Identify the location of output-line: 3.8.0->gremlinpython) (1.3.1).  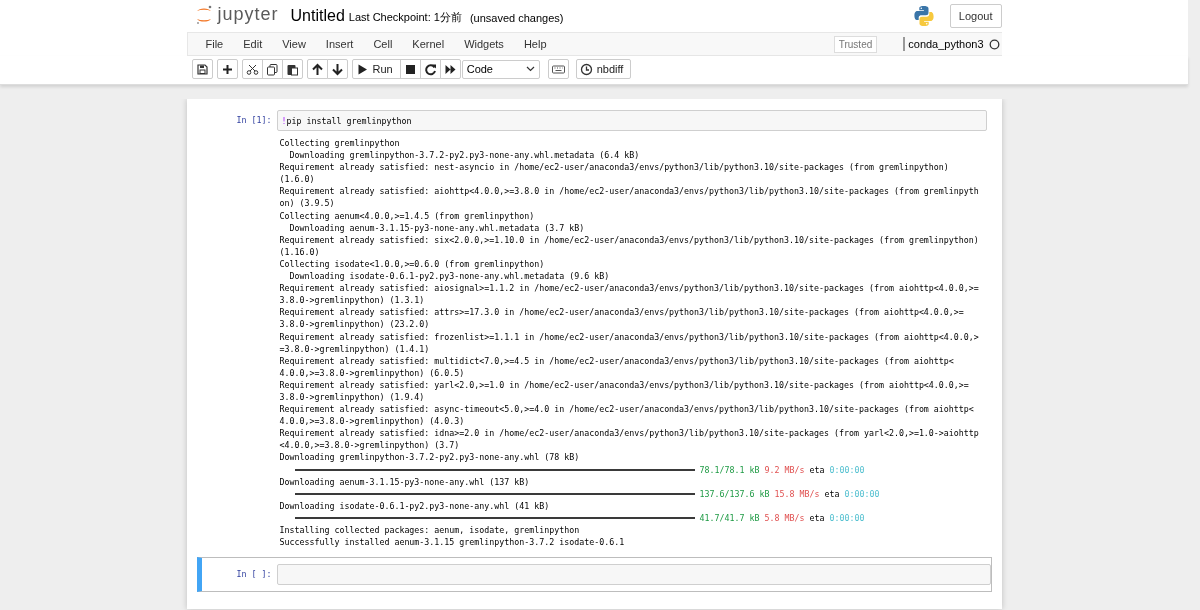
(352, 300).